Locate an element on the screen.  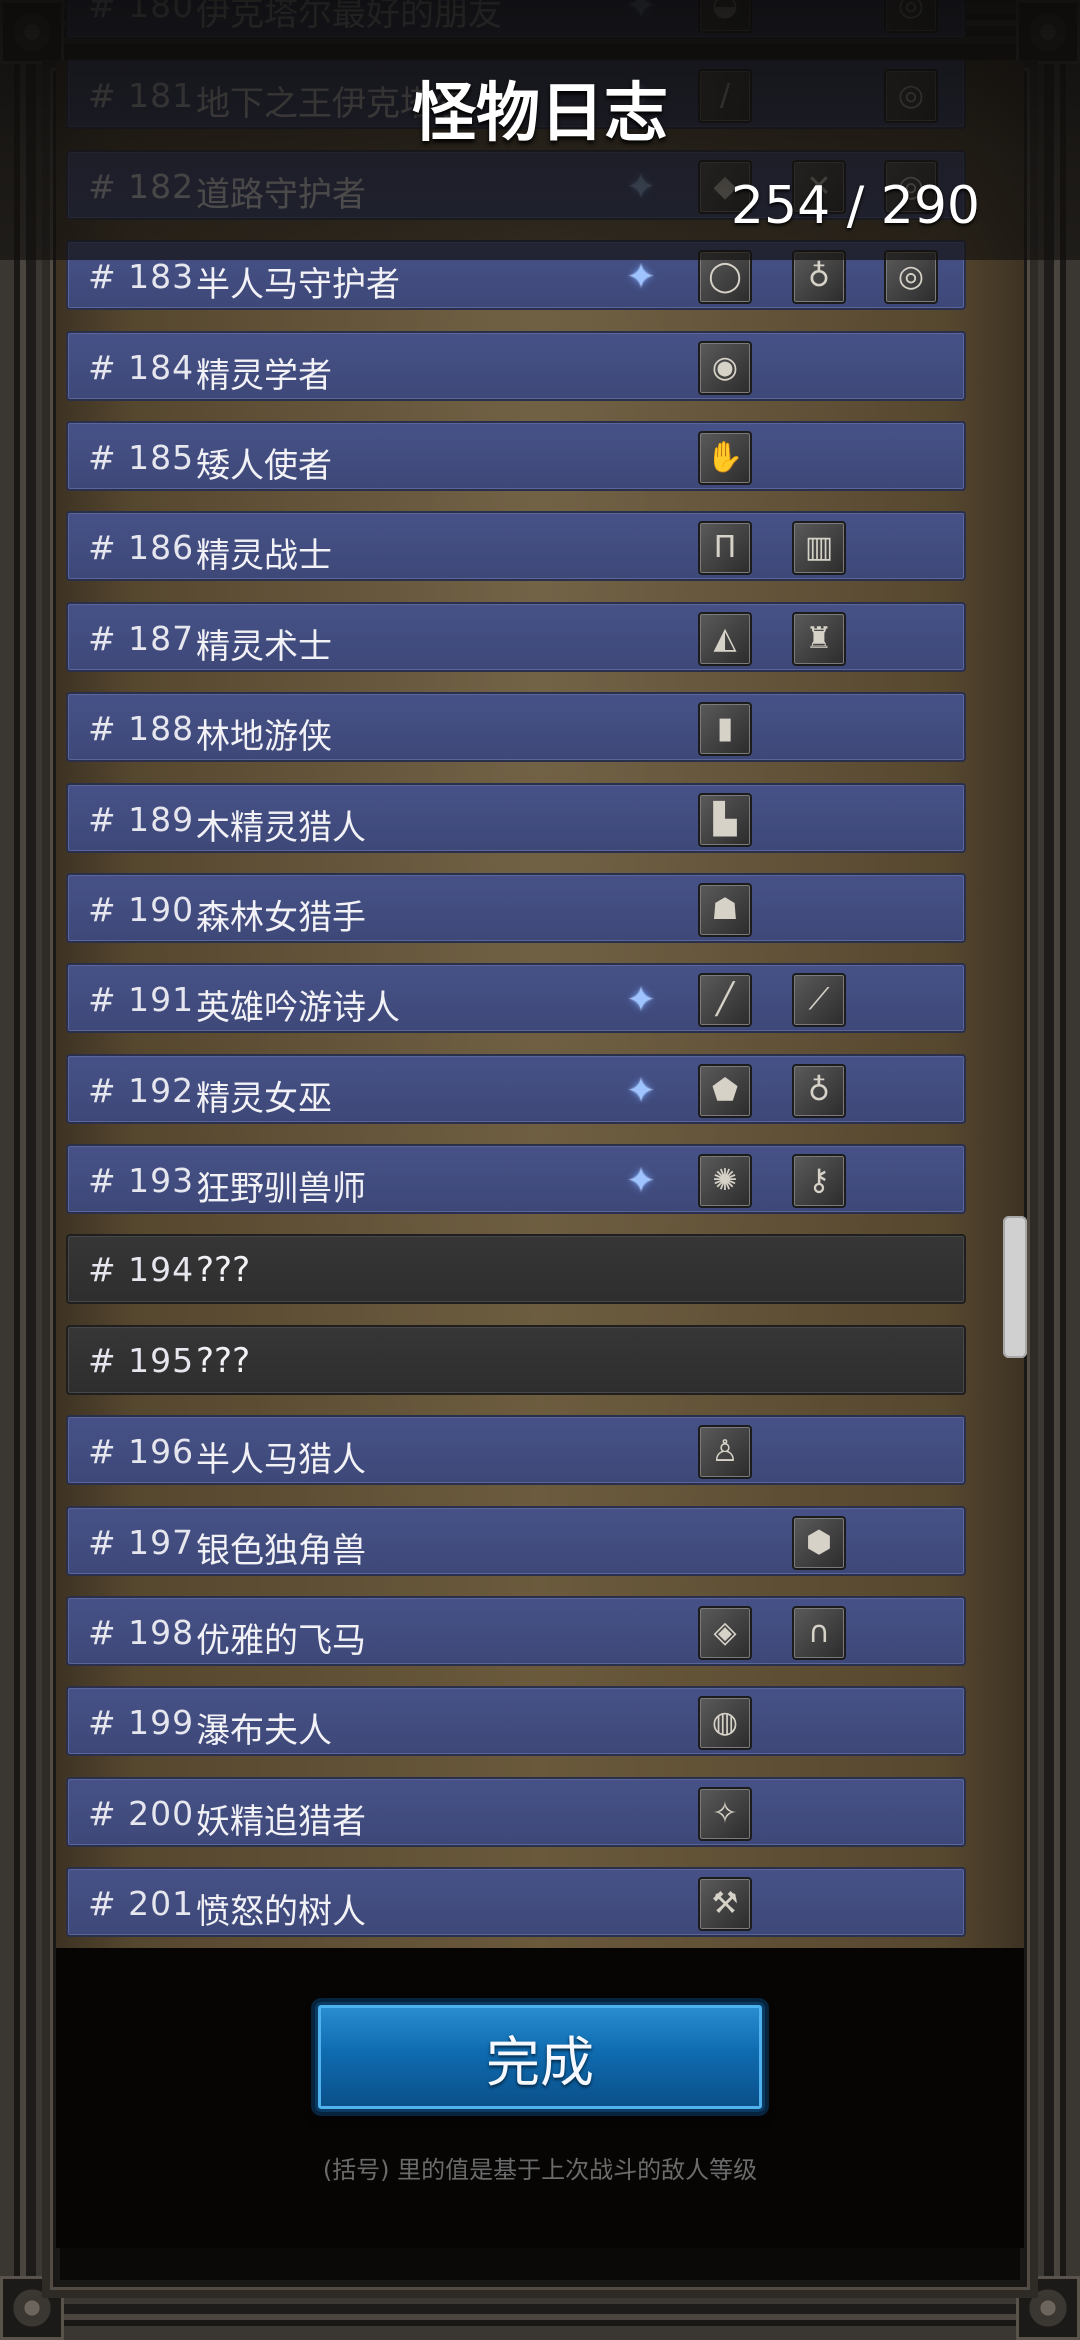
monster-row: # 195??? is located at coordinates (516, 1359).